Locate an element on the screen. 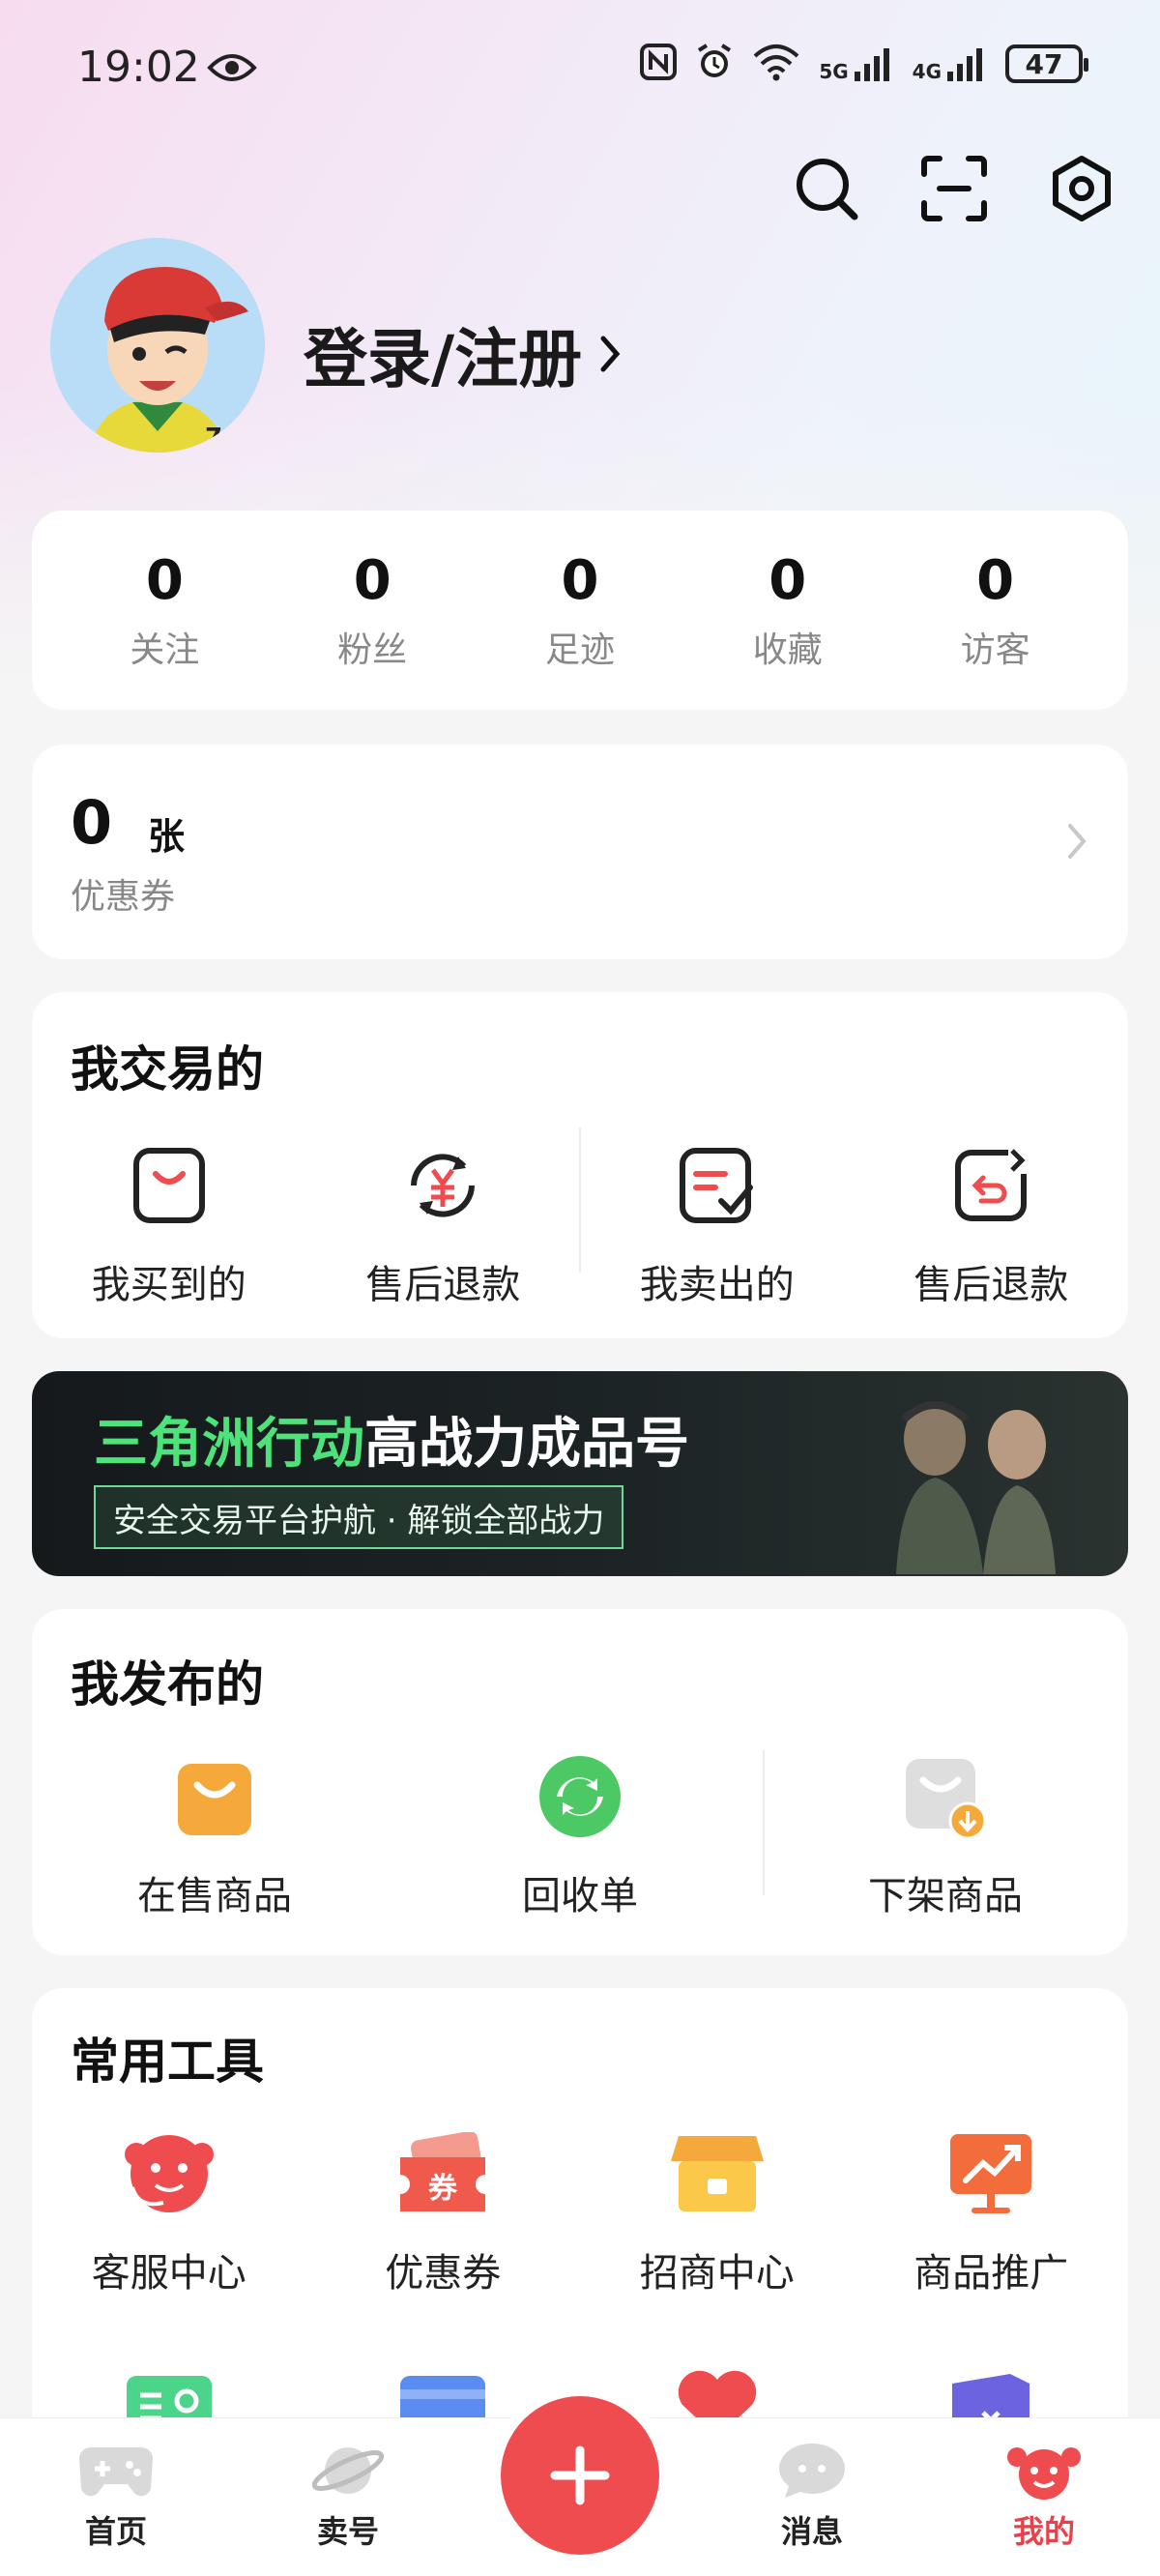 This screenshot has width=1160, height=2576. customer-service-button: 客服中心 is located at coordinates (169, 2211).